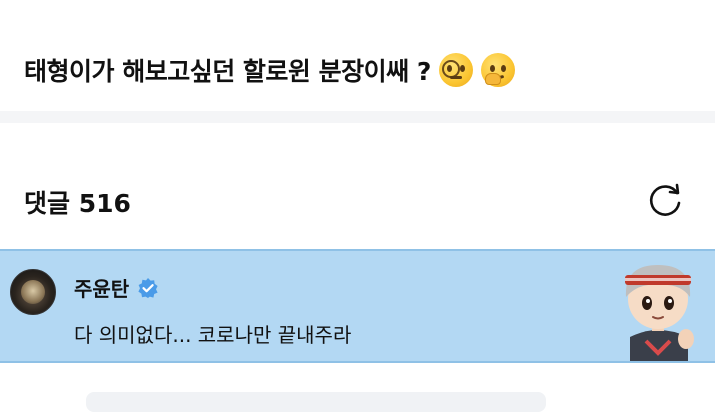 The image size is (715, 412). What do you see at coordinates (77, 203) in the screenshot?
I see `comments-count-header: 댓글 516` at bounding box center [77, 203].